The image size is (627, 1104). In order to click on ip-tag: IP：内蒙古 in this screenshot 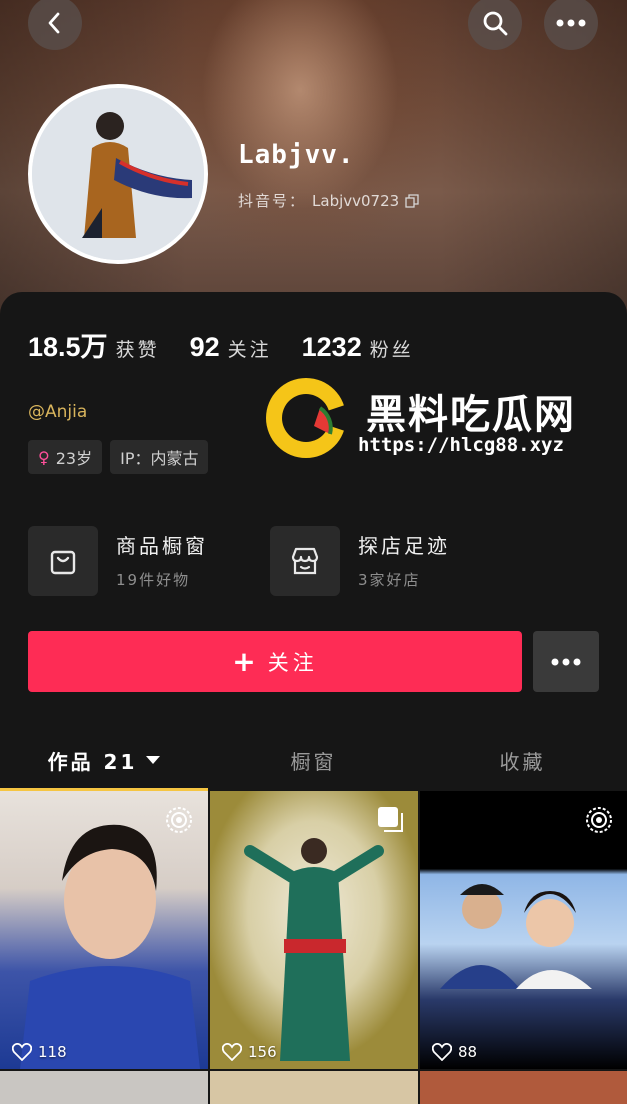, I will do `click(159, 457)`.